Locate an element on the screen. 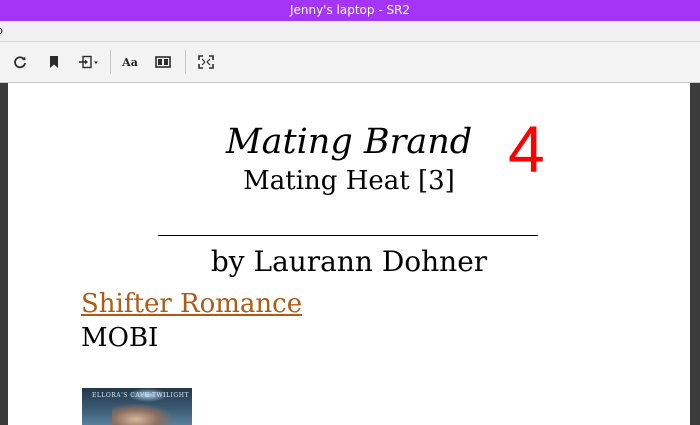 This screenshot has width=700, height=425. fullscreen-button is located at coordinates (206, 62).